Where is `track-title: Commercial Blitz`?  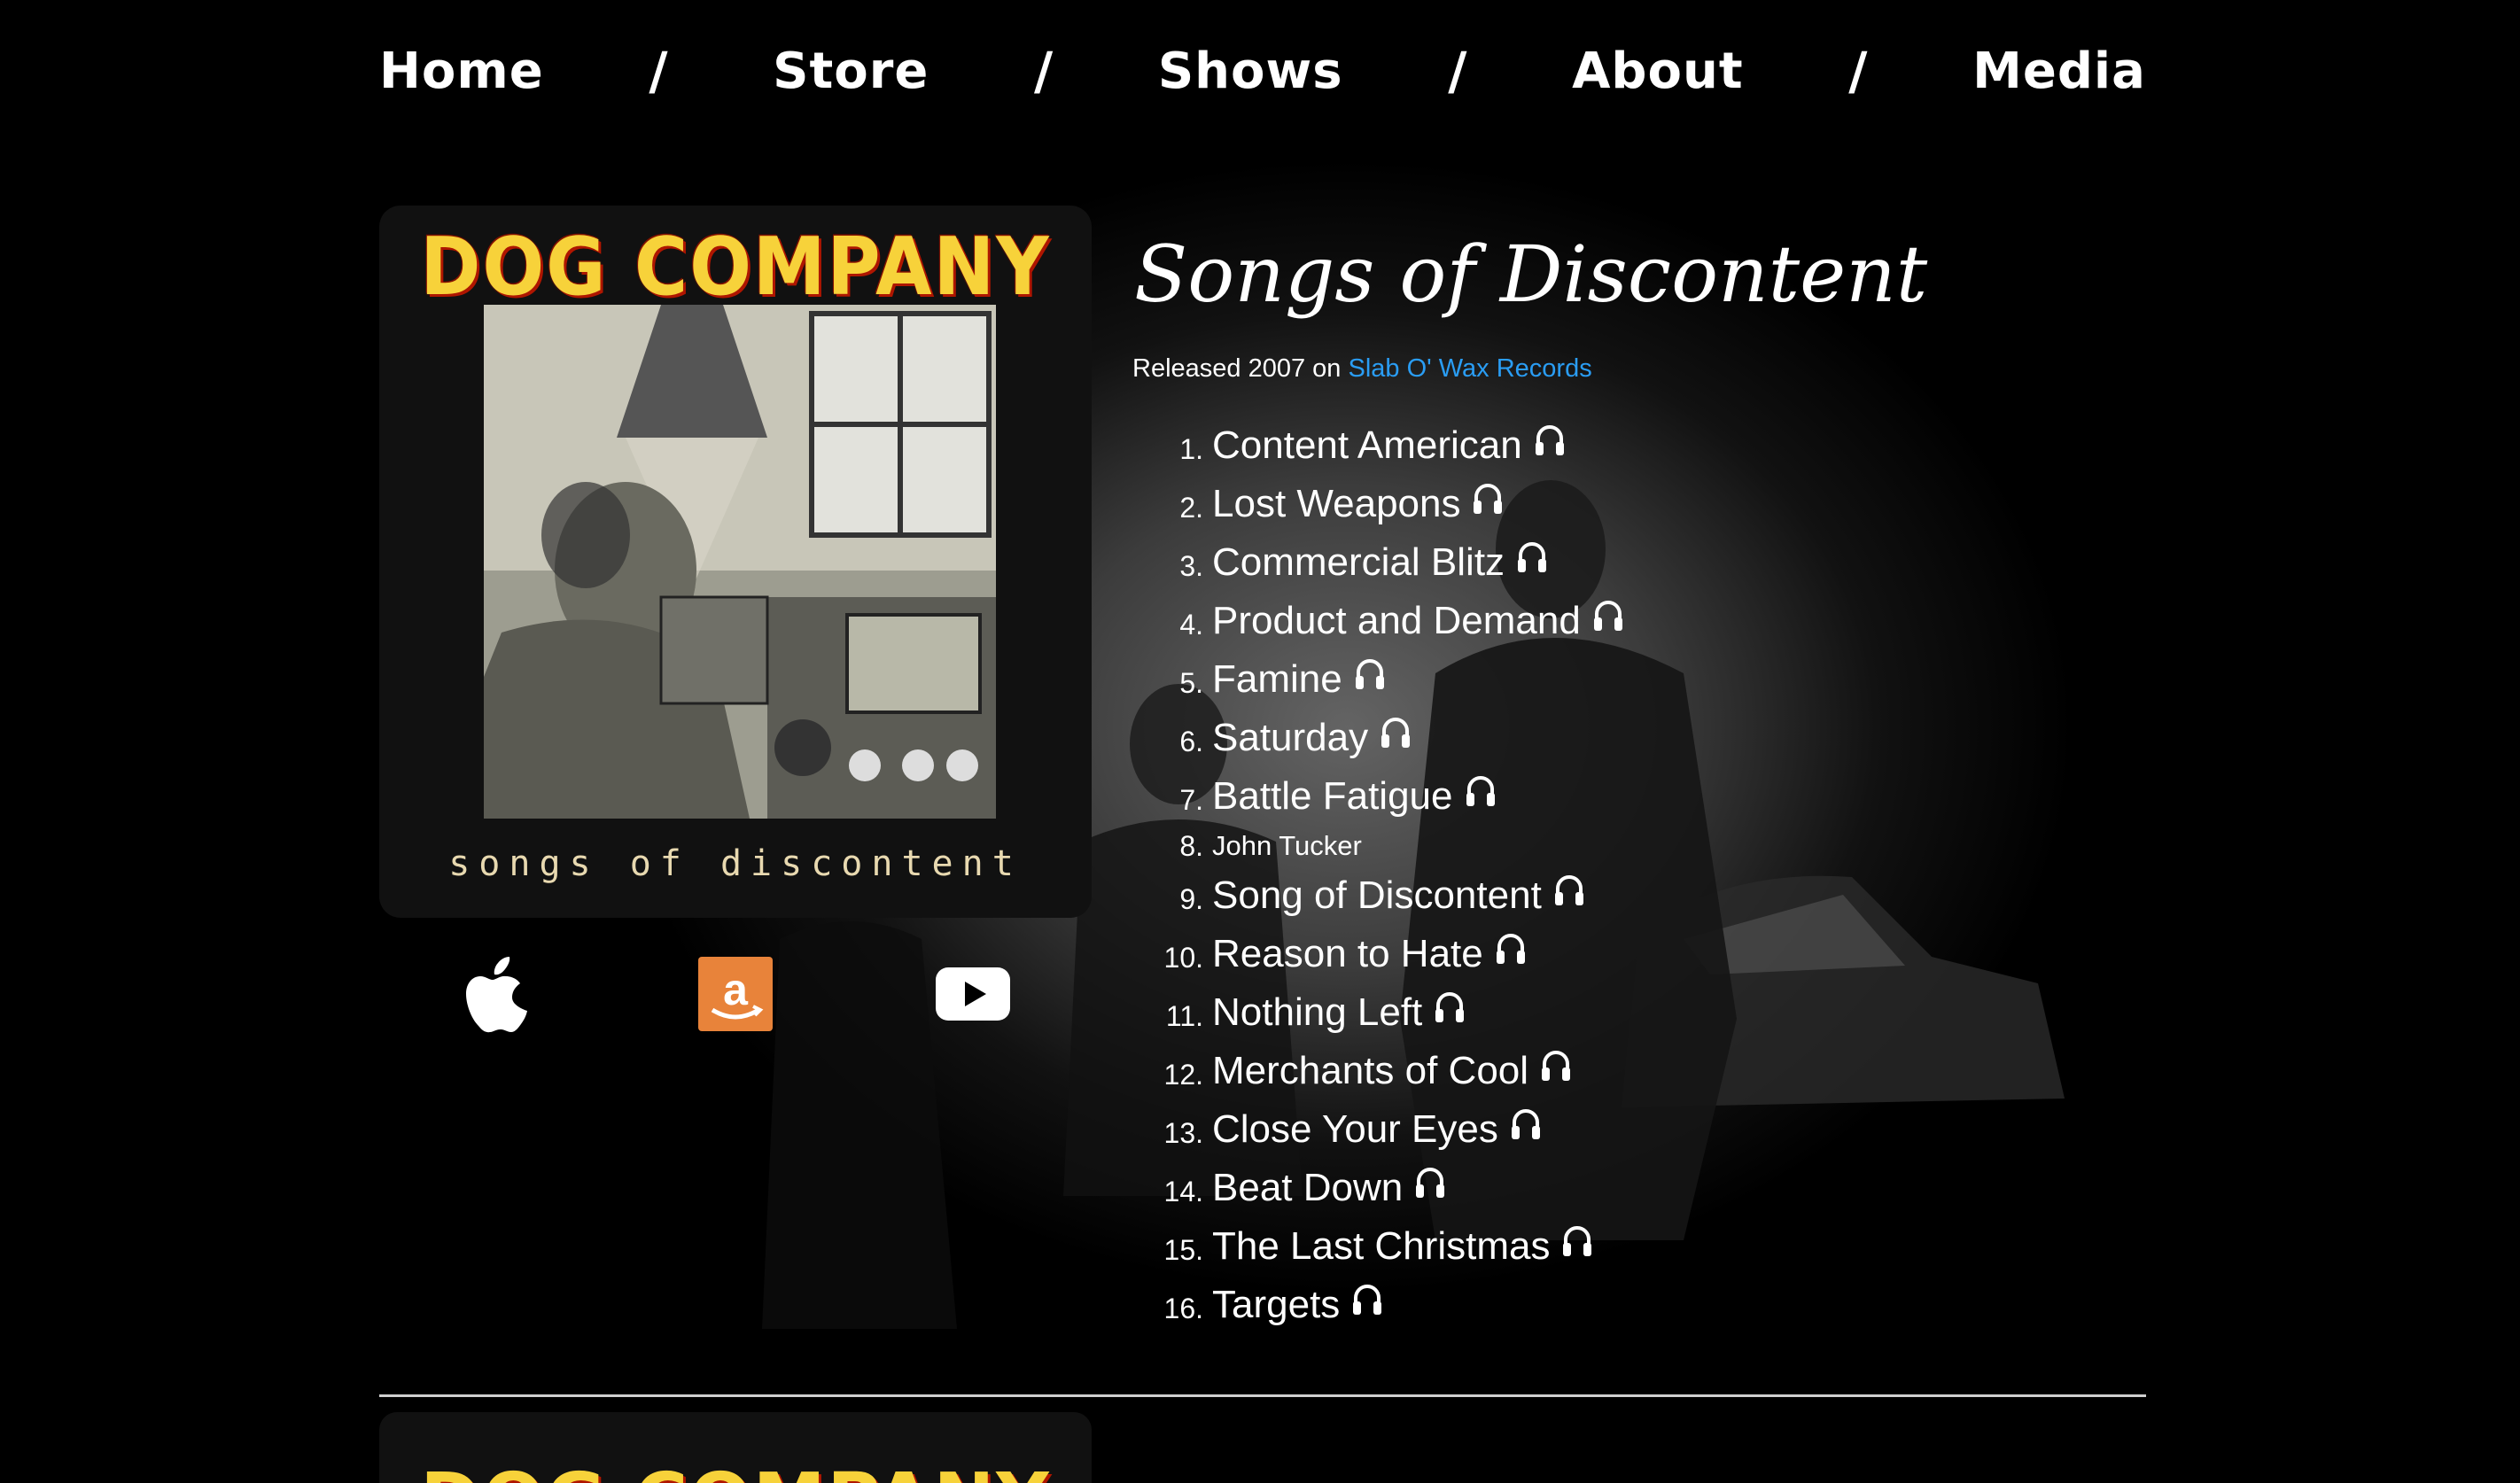 track-title: Commercial Blitz is located at coordinates (1358, 562).